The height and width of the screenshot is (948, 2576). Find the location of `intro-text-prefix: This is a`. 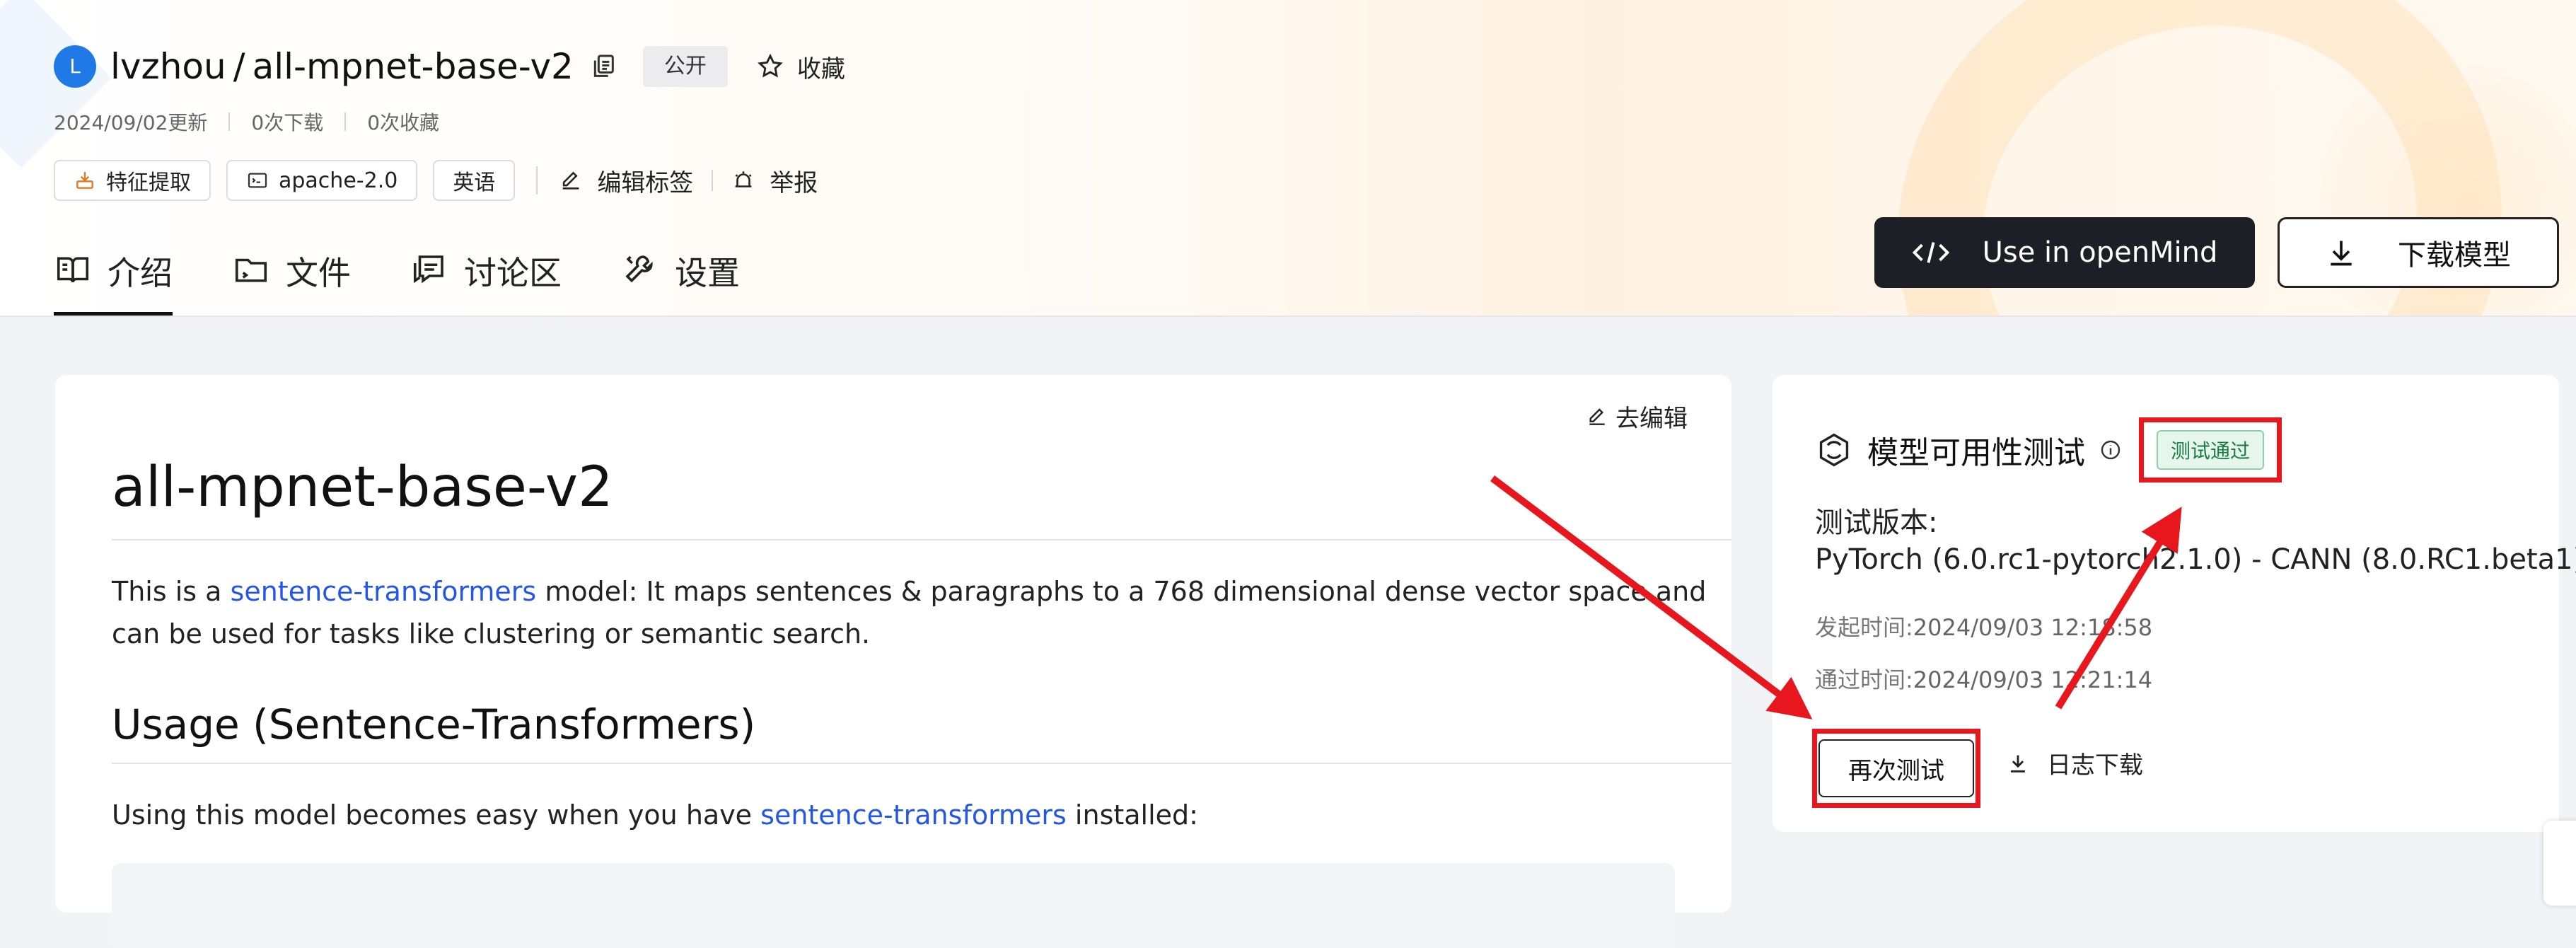

intro-text-prefix: This is a is located at coordinates (171, 591).